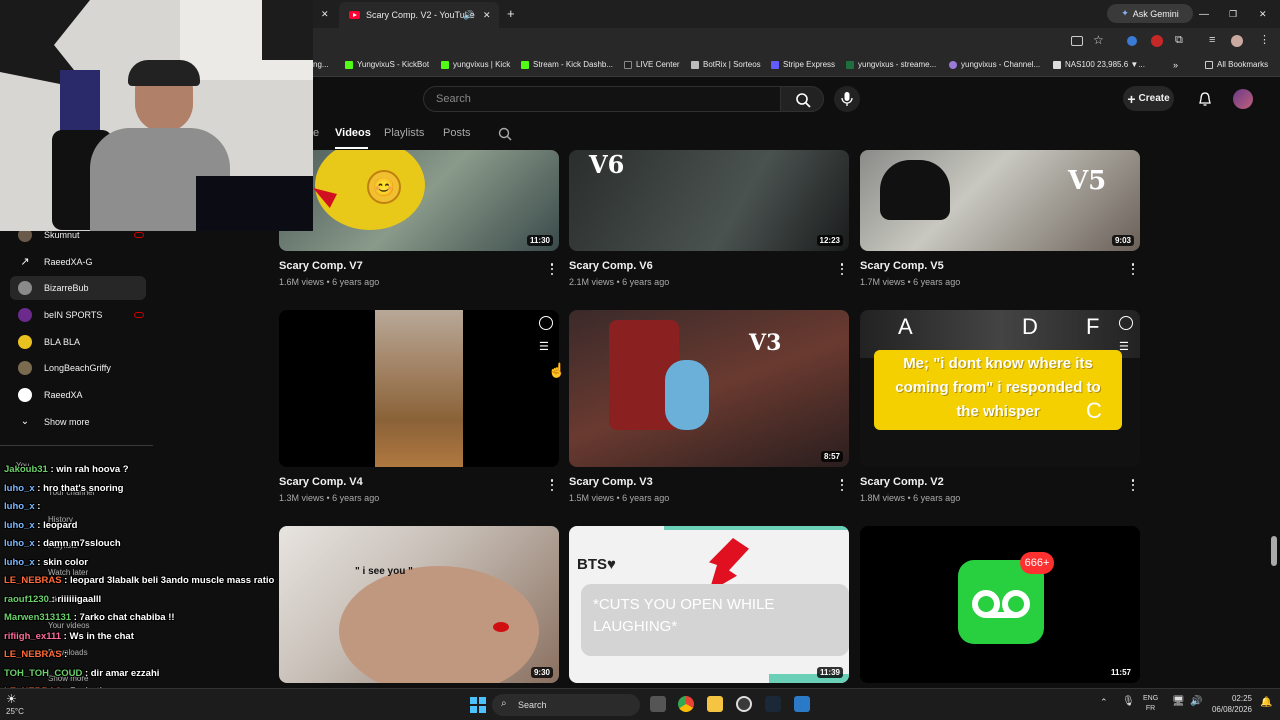 This screenshot has width=1280, height=720. I want to click on obs-icon, so click(744, 704).